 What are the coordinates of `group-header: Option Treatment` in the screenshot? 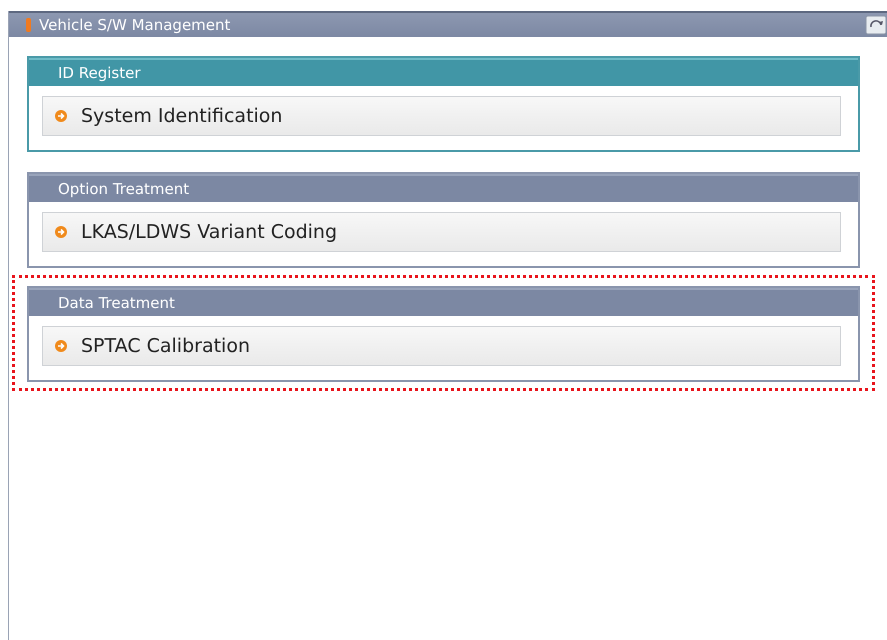 It's located at (443, 188).